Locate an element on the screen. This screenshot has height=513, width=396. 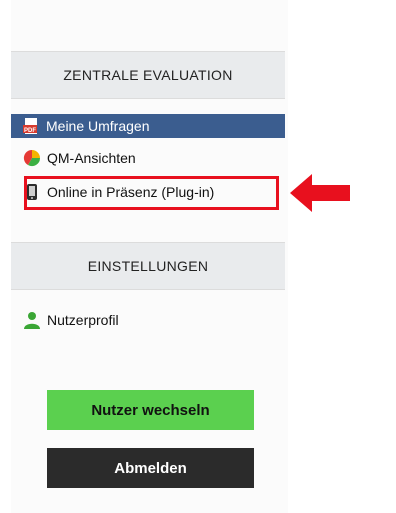
svg-text: PDF is located at coordinates (30, 131).